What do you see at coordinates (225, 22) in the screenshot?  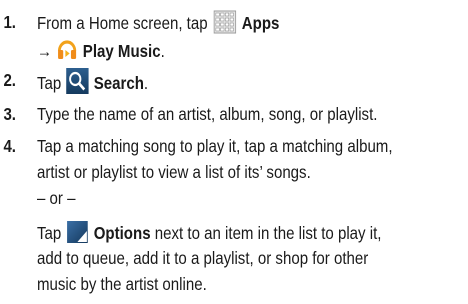 I see `apps-grid-icon` at bounding box center [225, 22].